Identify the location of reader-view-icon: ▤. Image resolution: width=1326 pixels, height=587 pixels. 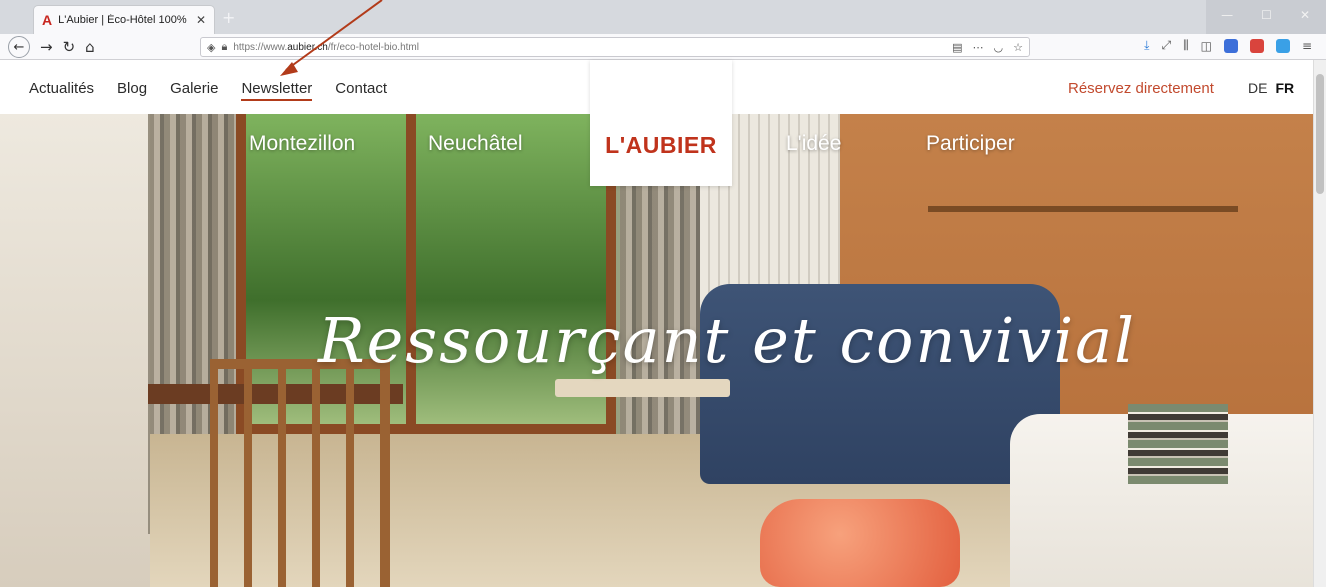
(957, 47).